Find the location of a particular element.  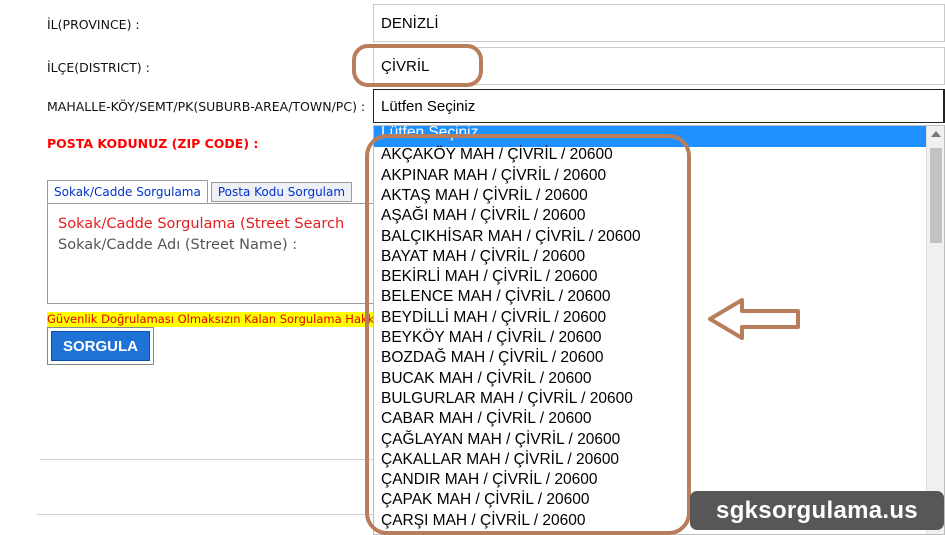

dropdown-option: BELENCE MAH / ÇİVRİL / 20600 is located at coordinates (650, 297).